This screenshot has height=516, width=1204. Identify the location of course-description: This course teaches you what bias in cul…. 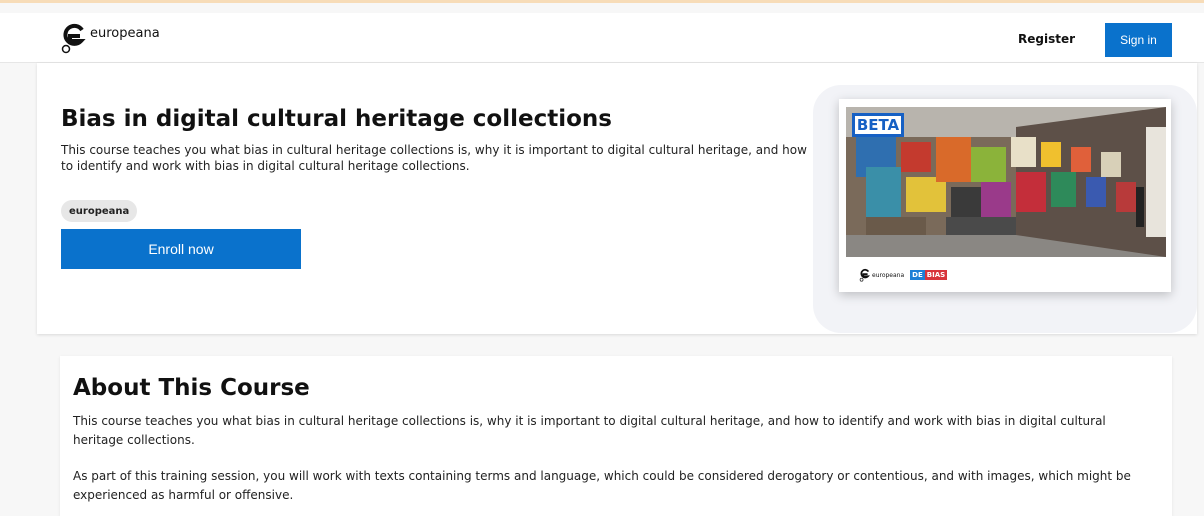
(434, 158).